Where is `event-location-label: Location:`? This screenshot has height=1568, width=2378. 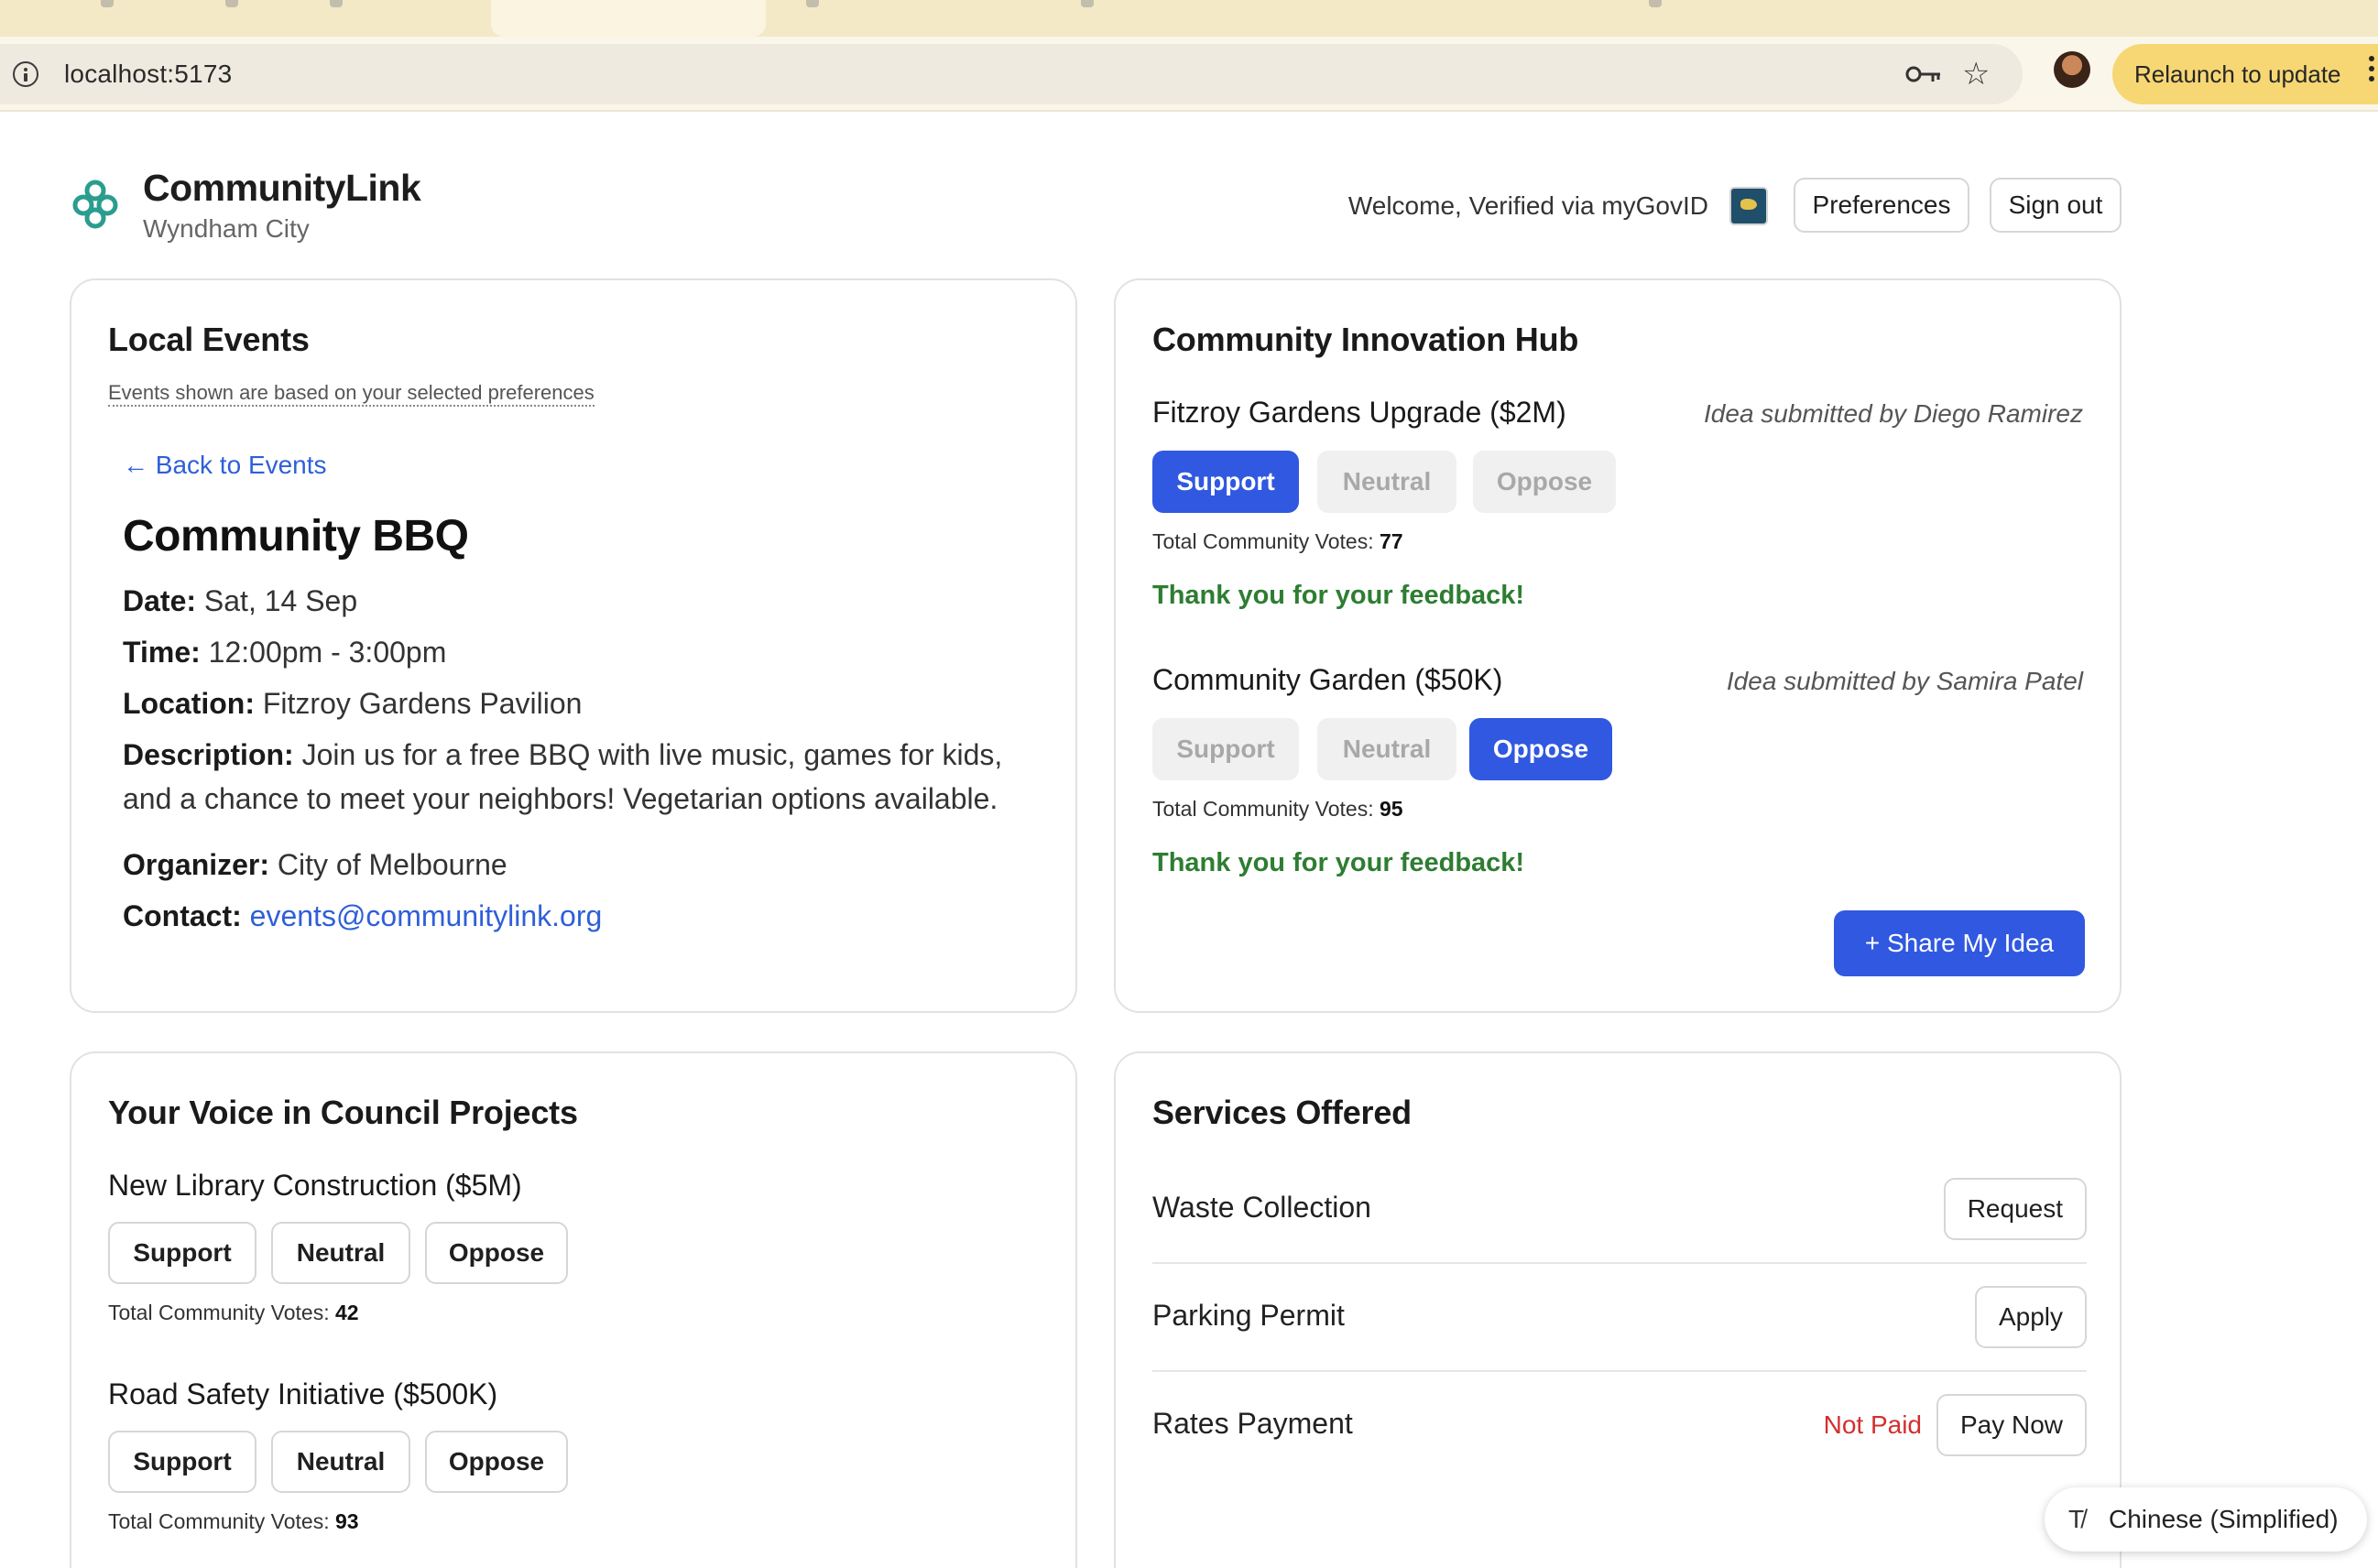
event-location-label: Location: is located at coordinates (189, 703).